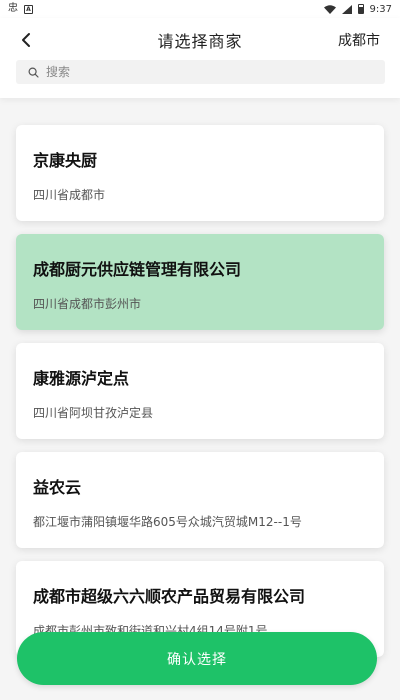  What do you see at coordinates (28, 9) in the screenshot?
I see `a-icon: A` at bounding box center [28, 9].